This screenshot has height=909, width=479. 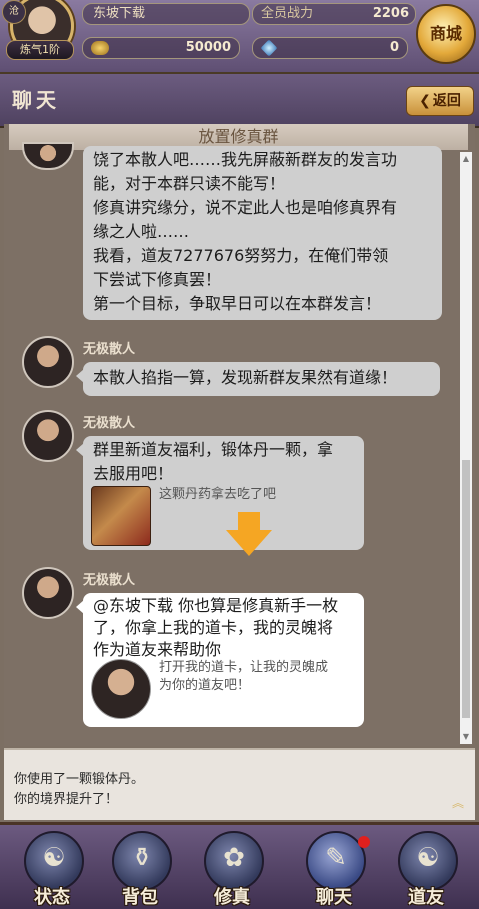 I want to click on message-text: @东坡下载 你也算是修真新手一枚, so click(x=216, y=605).